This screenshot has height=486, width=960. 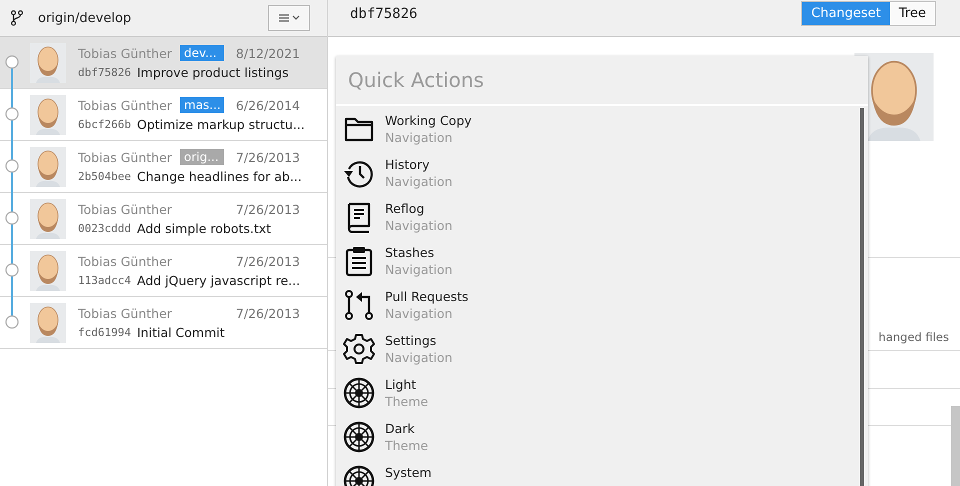 I want to click on commit-date: 8/12/2021, so click(x=268, y=53).